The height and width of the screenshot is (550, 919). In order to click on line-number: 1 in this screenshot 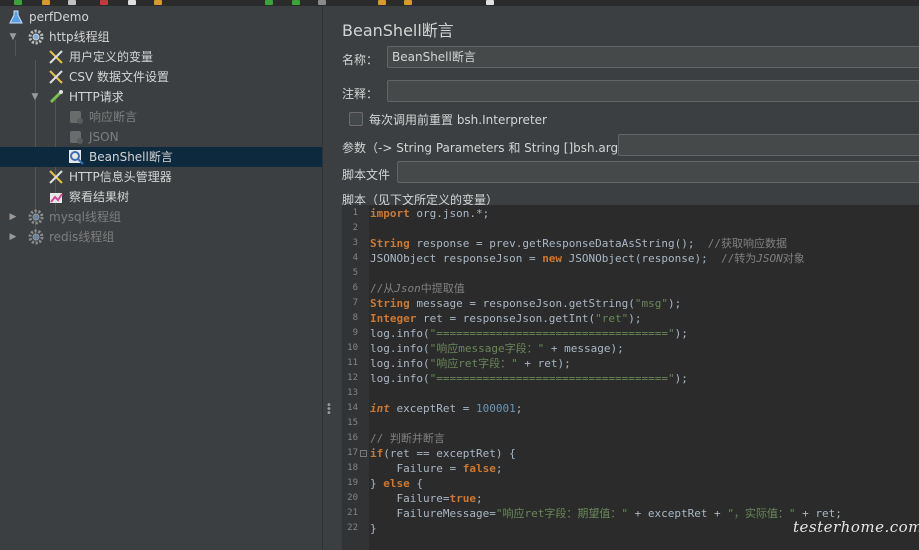, I will do `click(355, 213)`.